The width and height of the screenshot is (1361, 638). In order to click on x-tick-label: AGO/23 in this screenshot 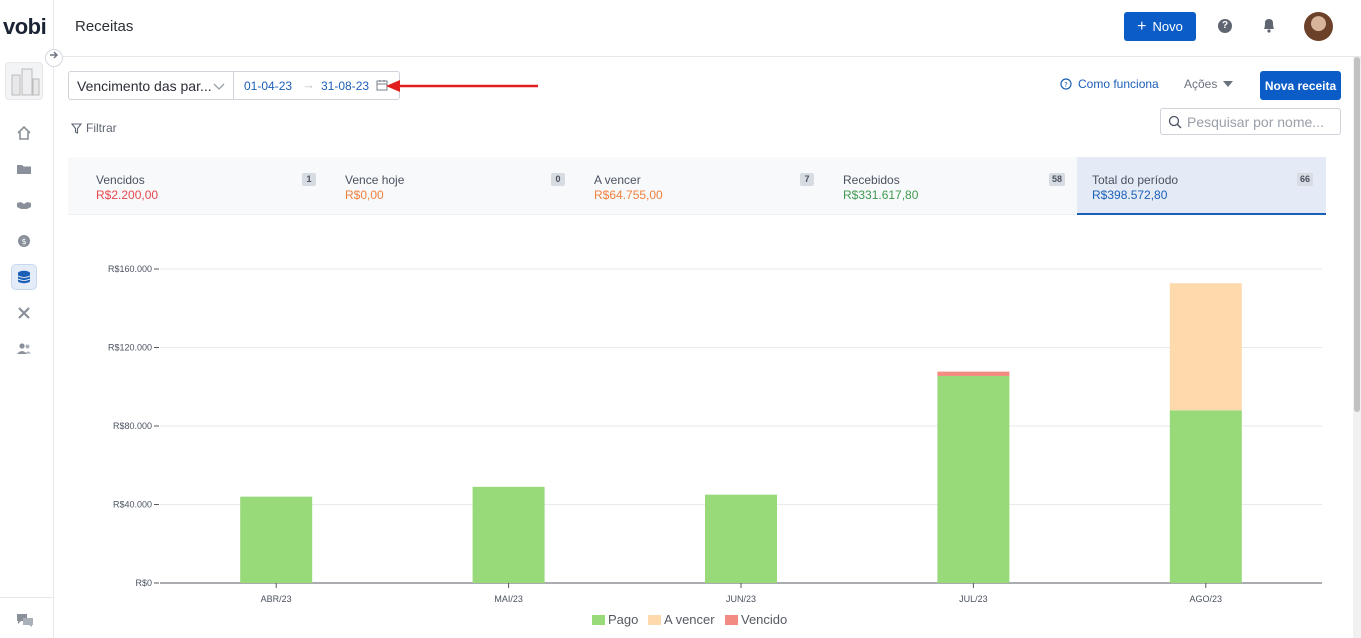, I will do `click(1206, 599)`.